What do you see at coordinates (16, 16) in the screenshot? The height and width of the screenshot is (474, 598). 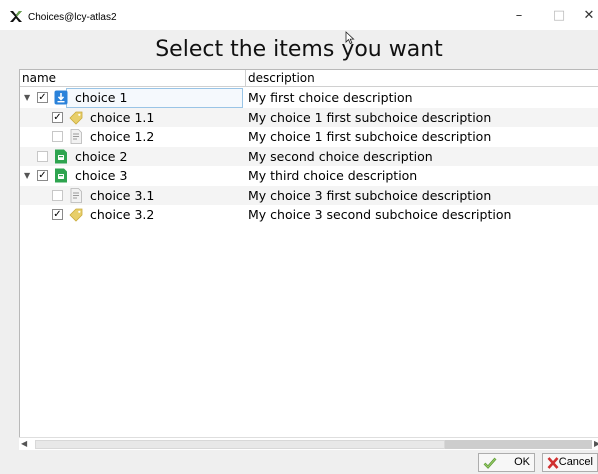 I see `app-x-icon` at bounding box center [16, 16].